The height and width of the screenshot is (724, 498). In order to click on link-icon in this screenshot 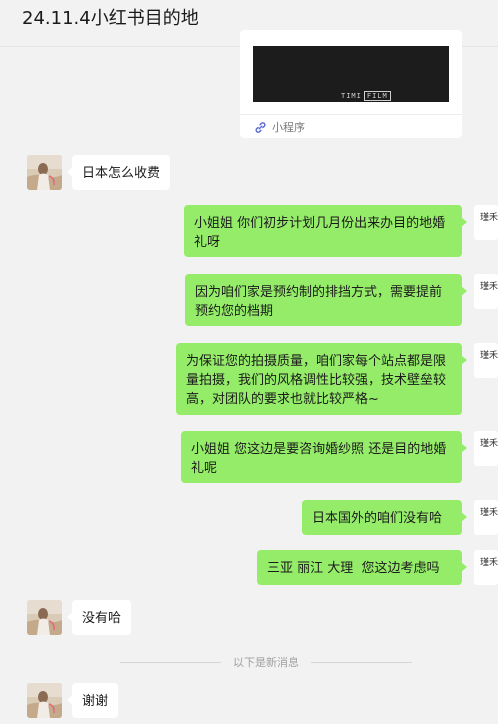, I will do `click(260, 127)`.